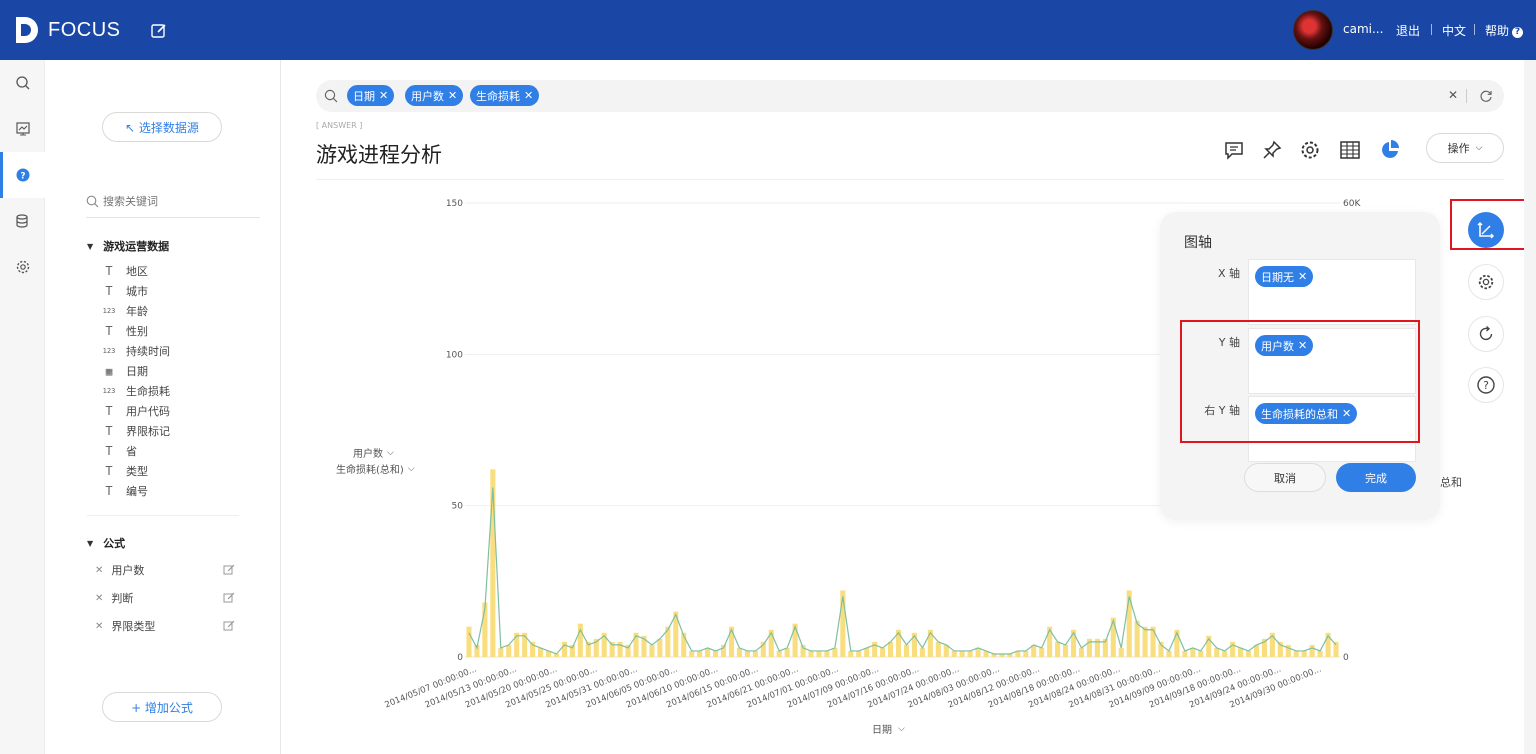  Describe the element at coordinates (136, 391) in the screenshot. I see `field-item: 123 生命损耗` at that location.